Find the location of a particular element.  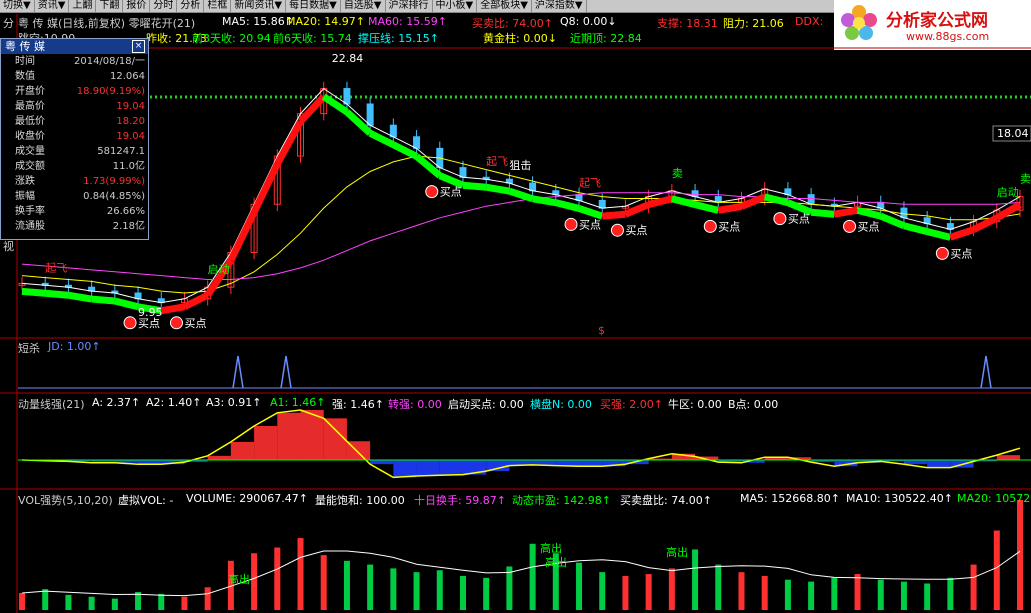

chart-annotation-5: 买点 is located at coordinates (451, 192).